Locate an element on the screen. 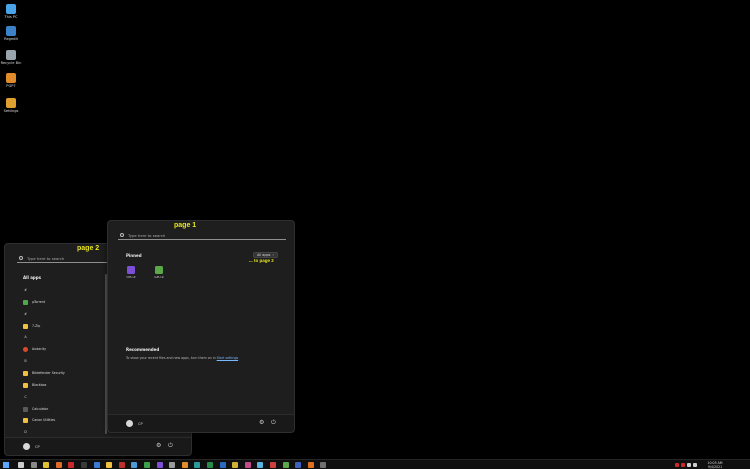 The height and width of the screenshot is (469, 750). utorrent-icon is located at coordinates (25, 302).